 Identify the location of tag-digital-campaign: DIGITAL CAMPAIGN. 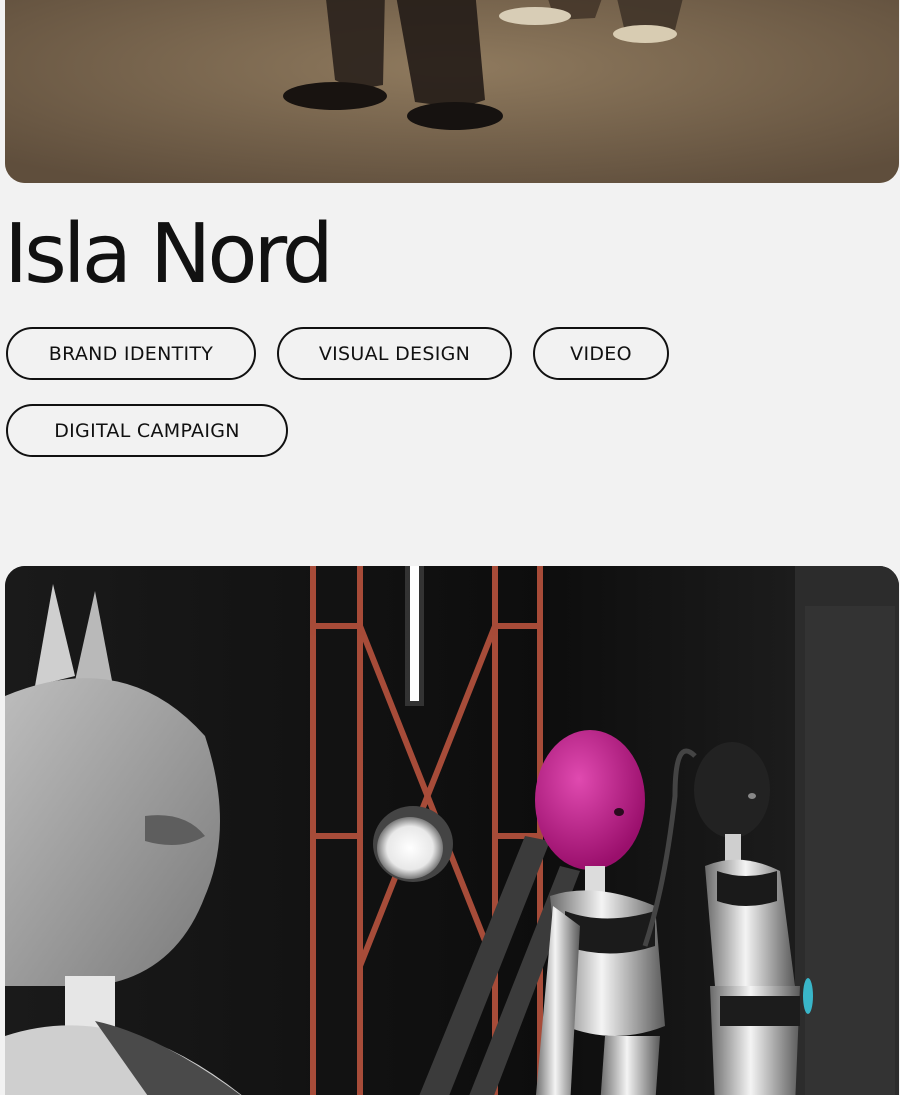
(147, 430).